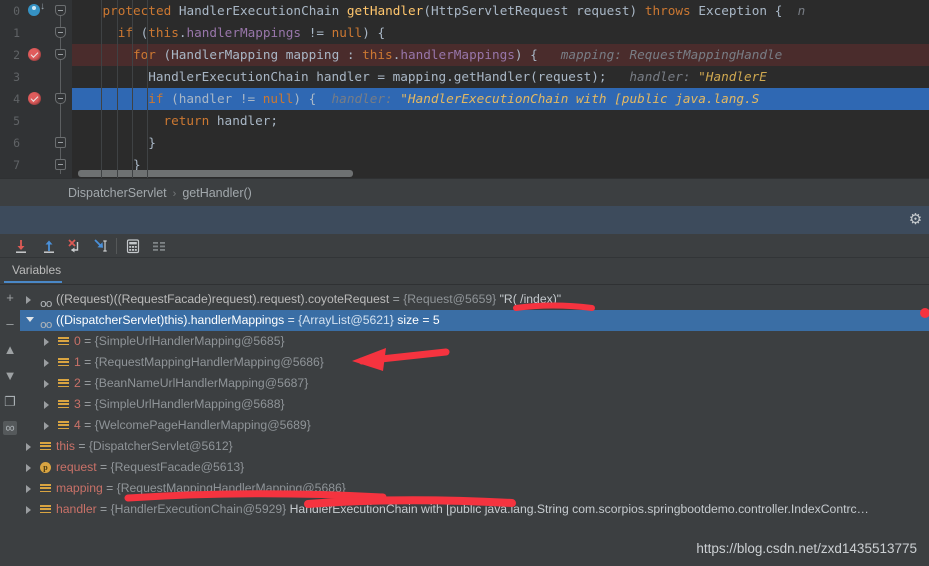  What do you see at coordinates (231, 488) in the screenshot?
I see `variable-value: {RequestMappingHandlerMapping@5686}` at bounding box center [231, 488].